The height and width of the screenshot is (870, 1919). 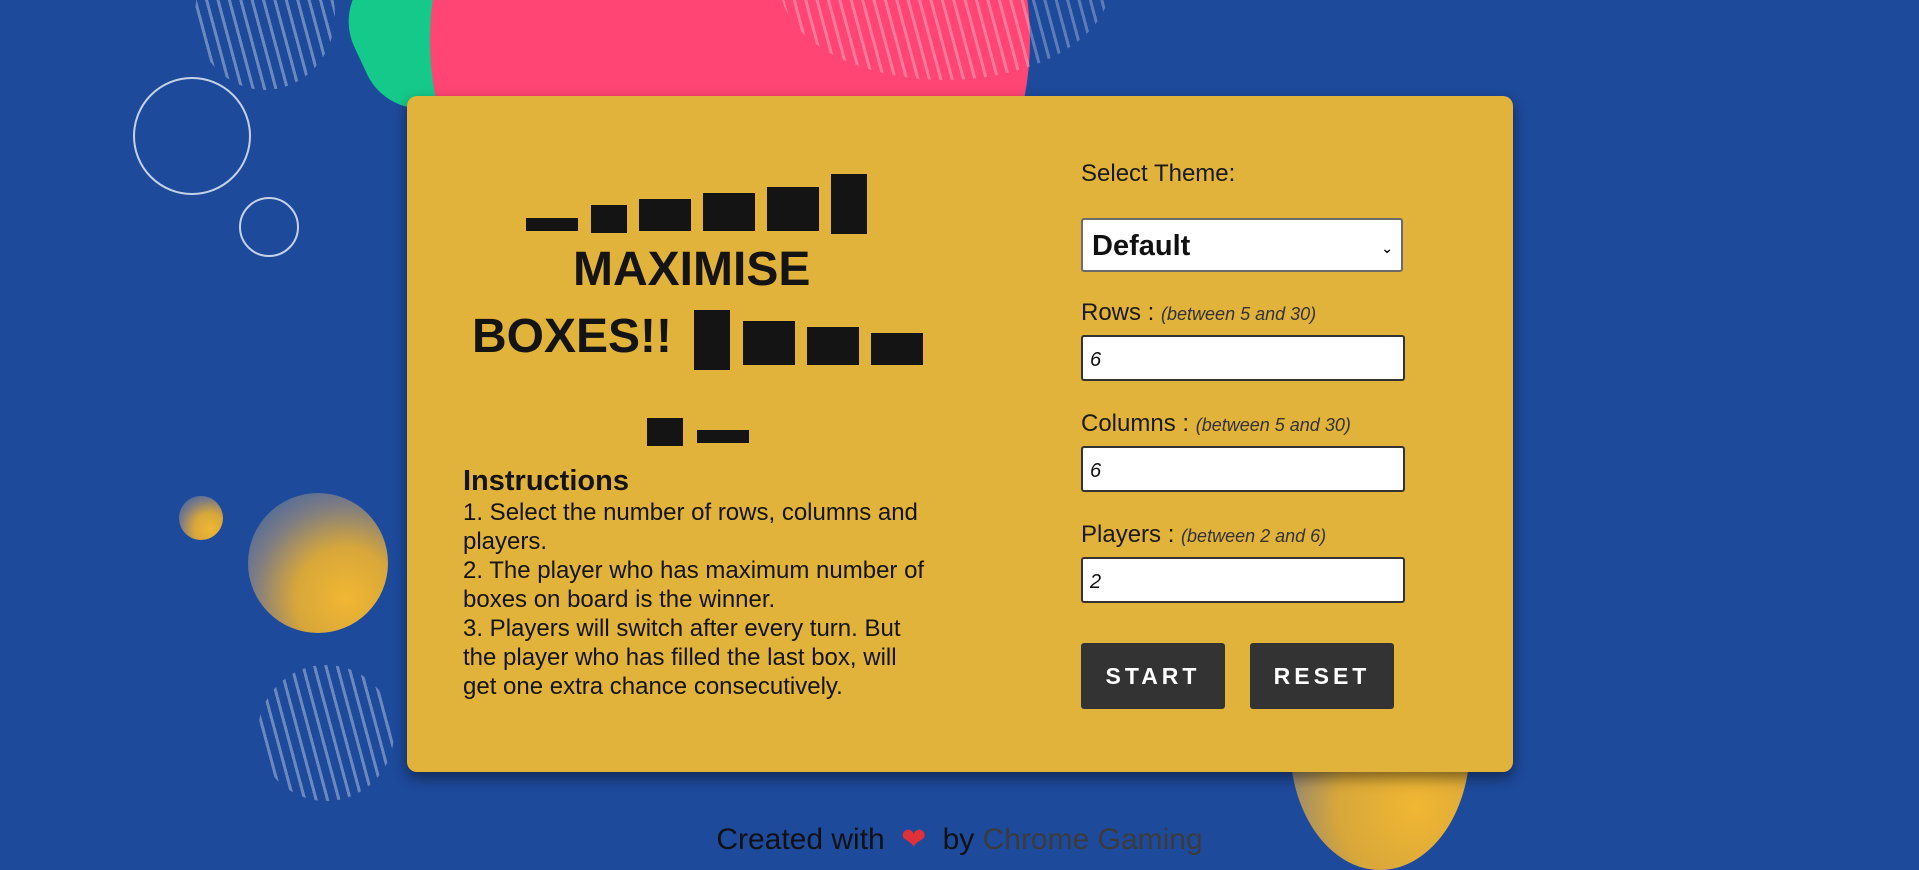 What do you see at coordinates (269, 227) in the screenshot?
I see `ring-decoration-small` at bounding box center [269, 227].